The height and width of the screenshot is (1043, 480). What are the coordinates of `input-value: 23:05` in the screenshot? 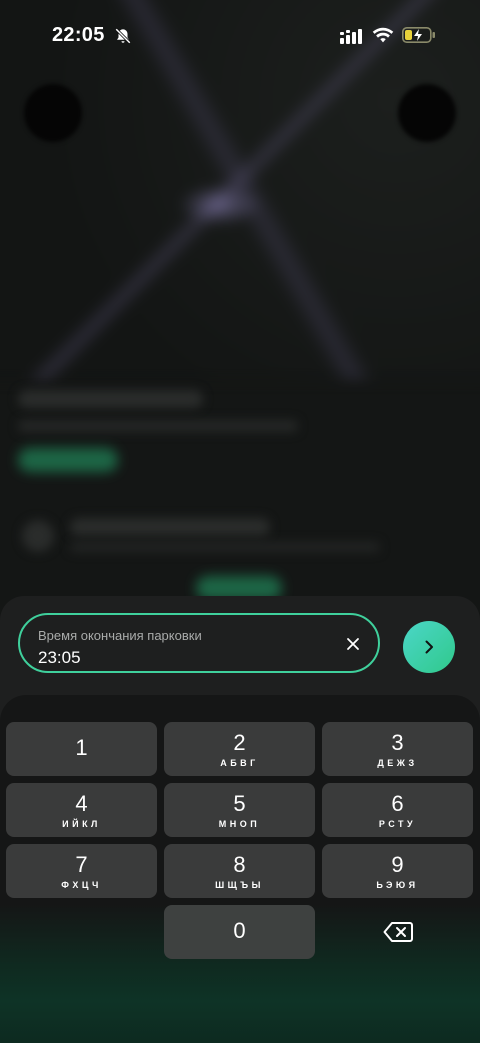 It's located at (59, 657).